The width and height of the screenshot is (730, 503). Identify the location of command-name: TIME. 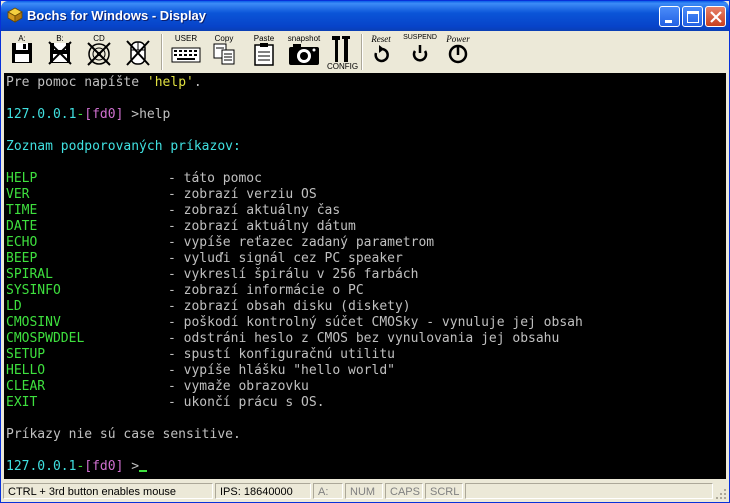
(22, 210).